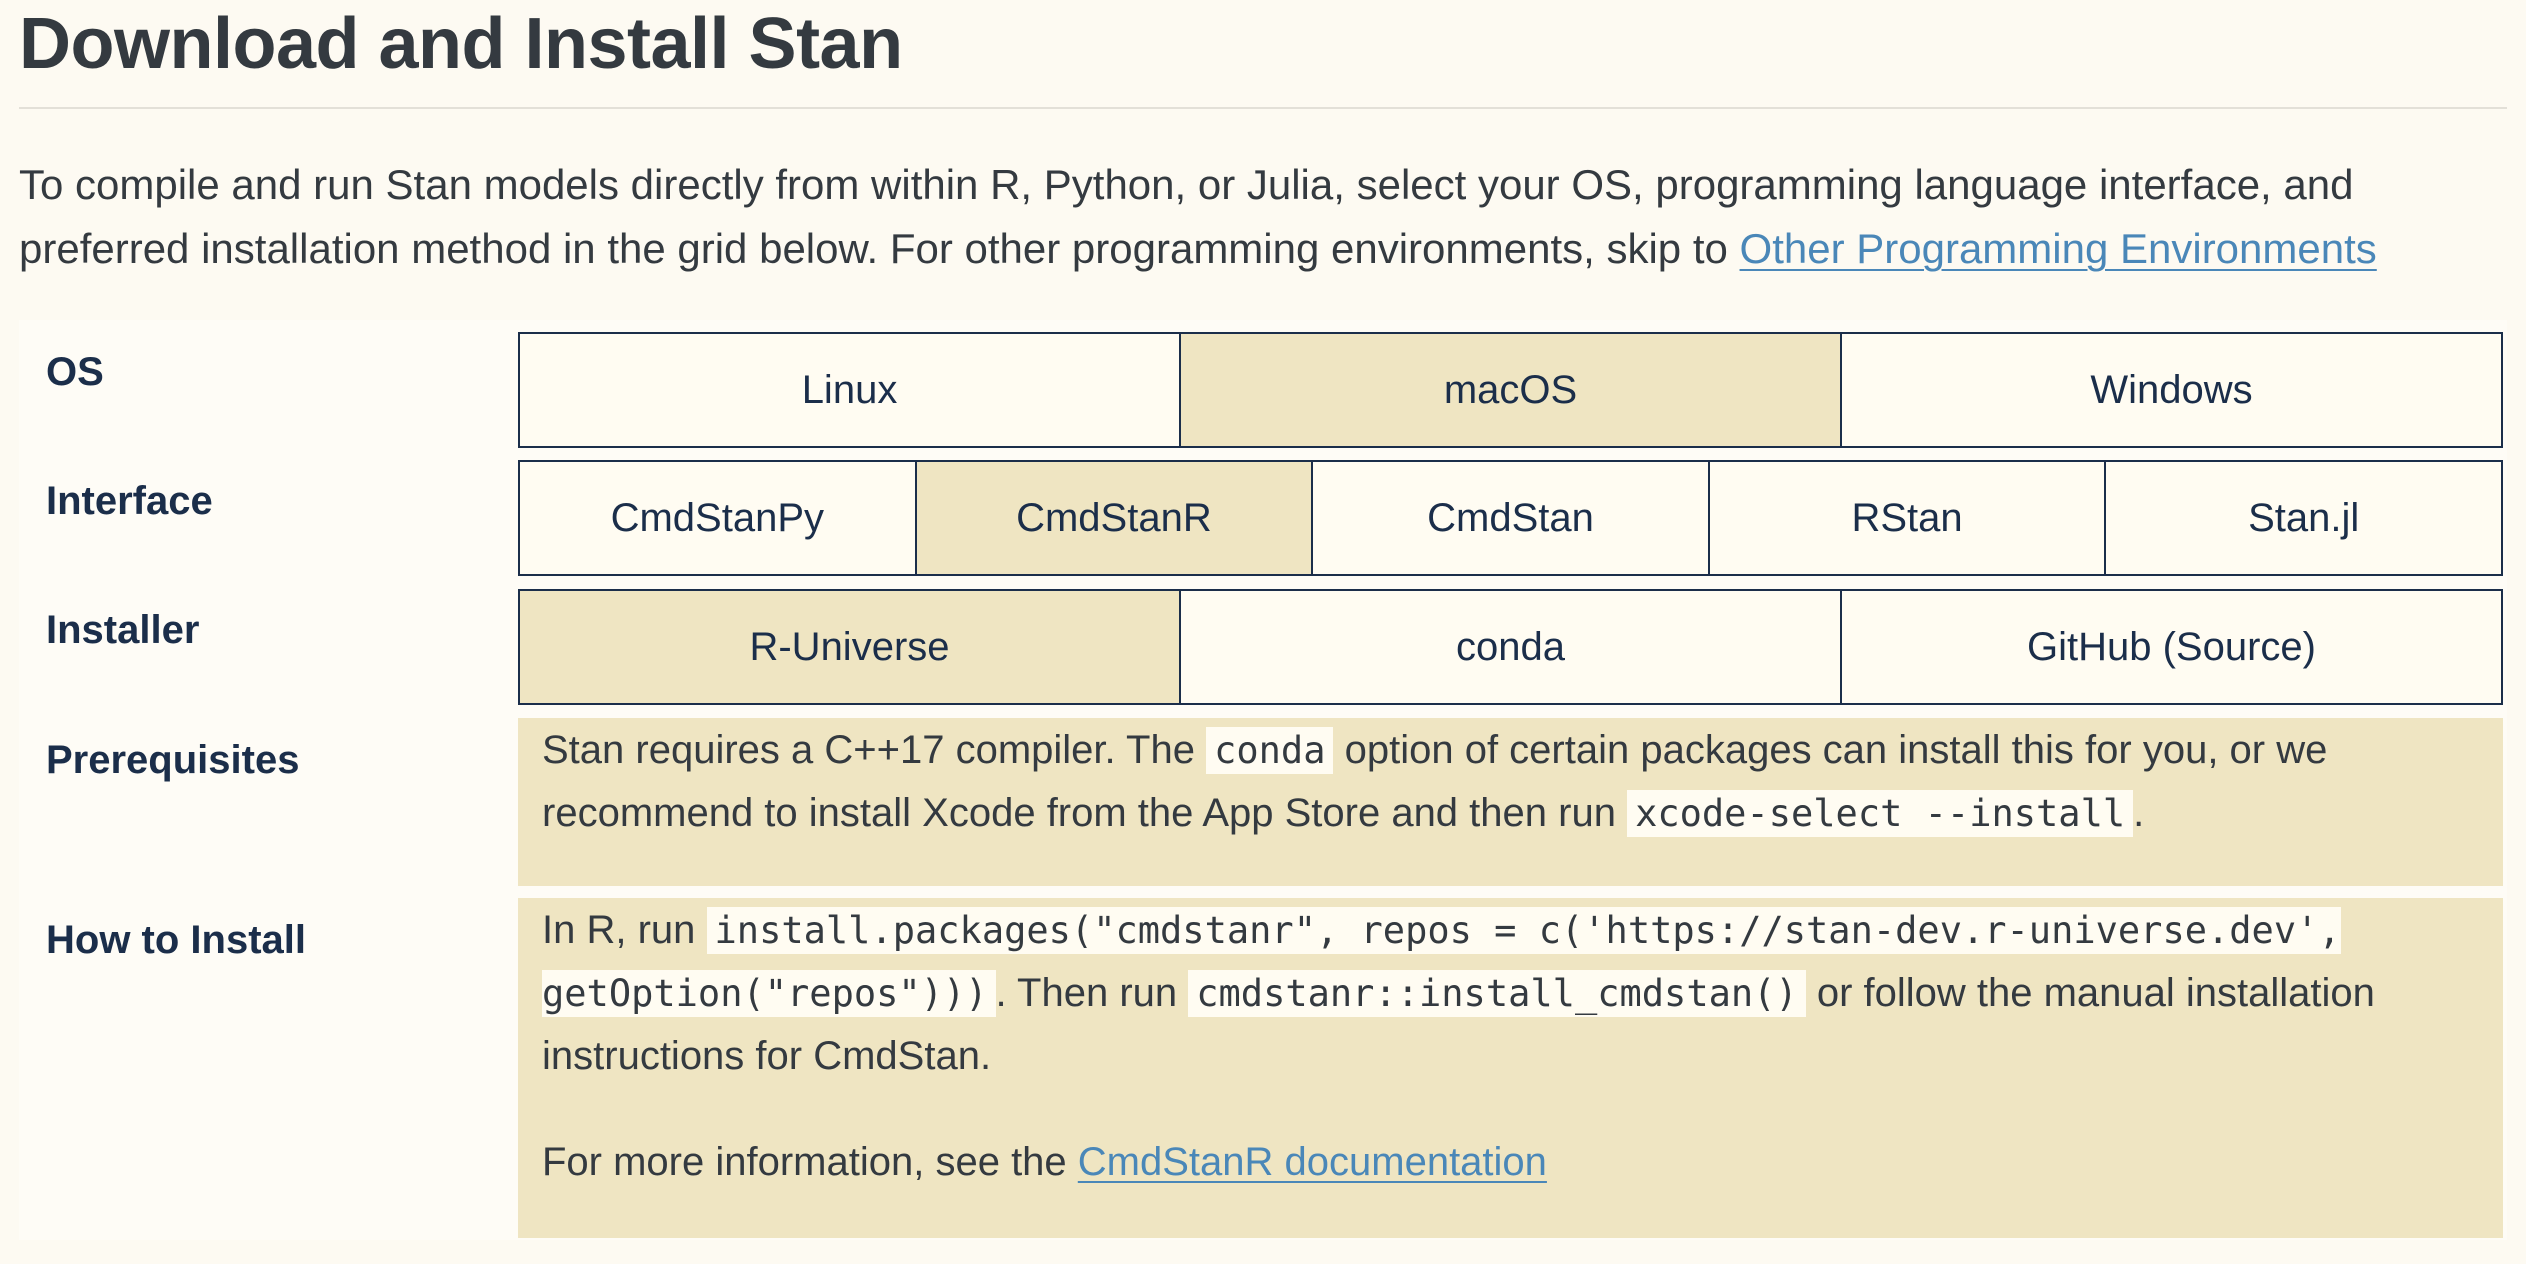  What do you see at coordinates (810, 1162) in the screenshot?
I see `more-info-prefix: For more information, see the` at bounding box center [810, 1162].